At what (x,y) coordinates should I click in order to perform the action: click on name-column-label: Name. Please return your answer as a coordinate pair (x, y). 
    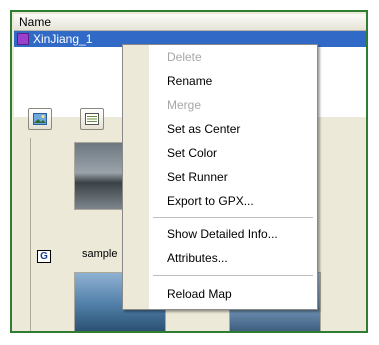
    Looking at the image, I should click on (35, 22).